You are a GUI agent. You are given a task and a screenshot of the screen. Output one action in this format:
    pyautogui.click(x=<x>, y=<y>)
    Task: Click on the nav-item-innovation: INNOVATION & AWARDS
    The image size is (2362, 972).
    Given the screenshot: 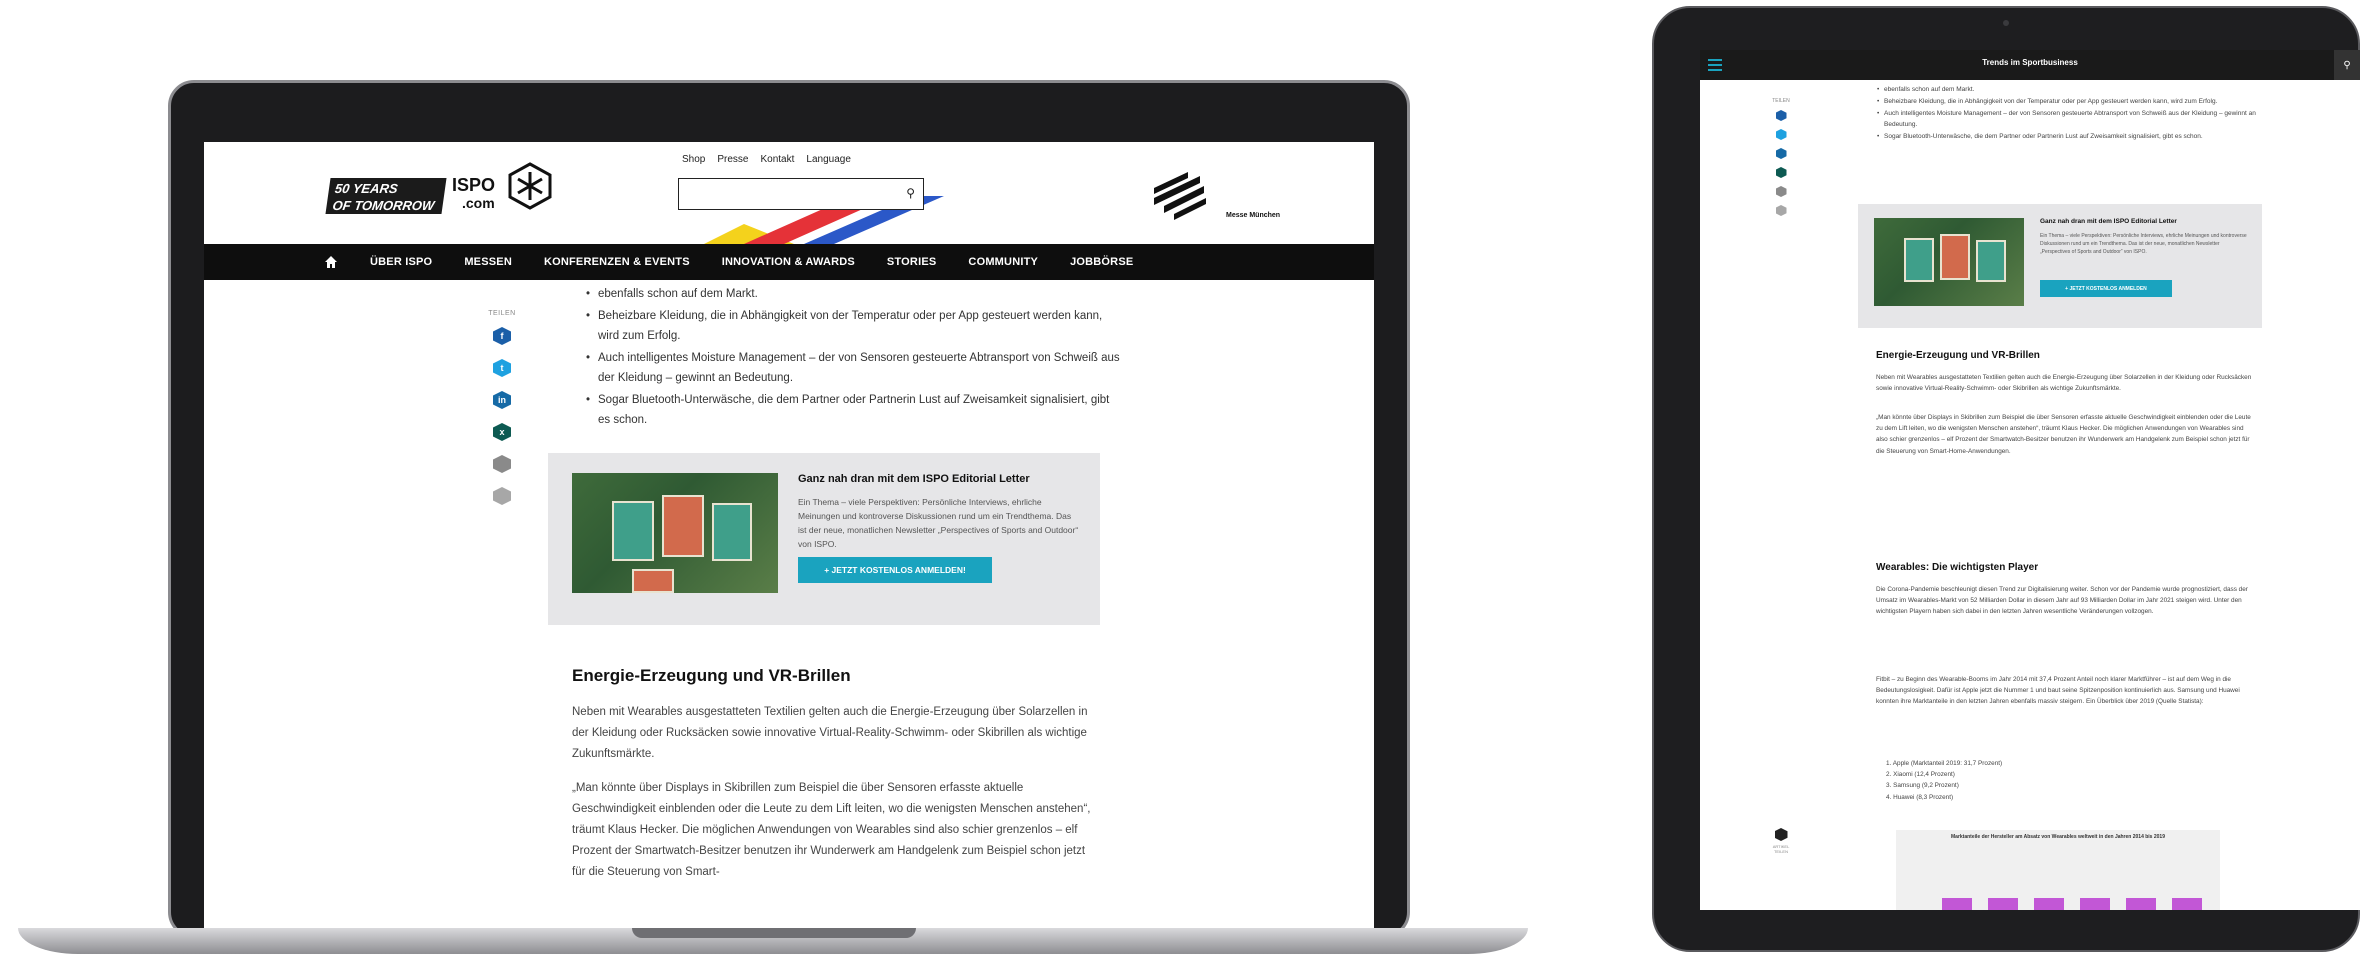 What is the action you would take?
    pyautogui.click(x=788, y=262)
    